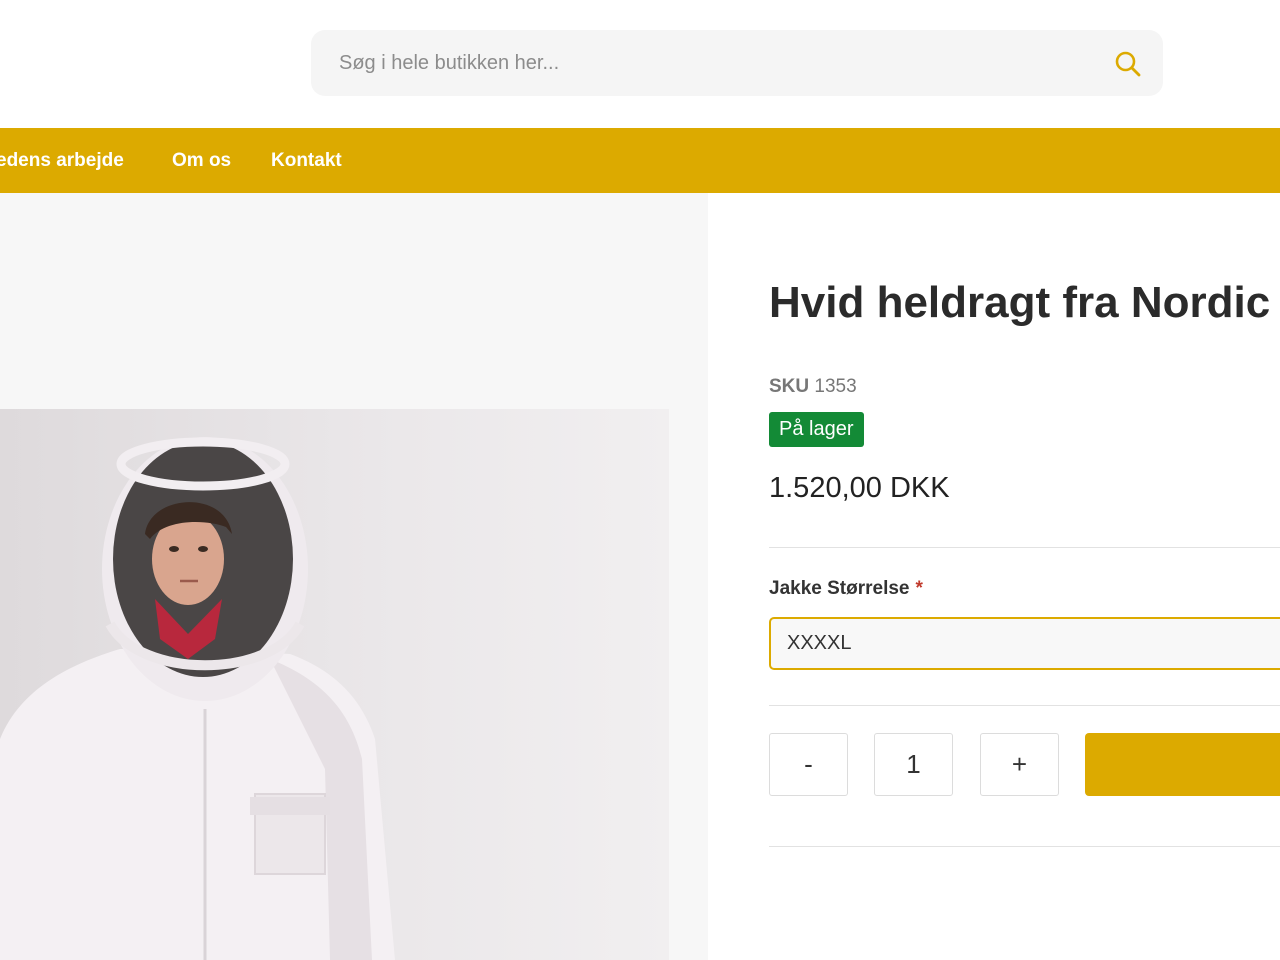  What do you see at coordinates (813, 387) in the screenshot?
I see `product-sku: SKU 1353` at bounding box center [813, 387].